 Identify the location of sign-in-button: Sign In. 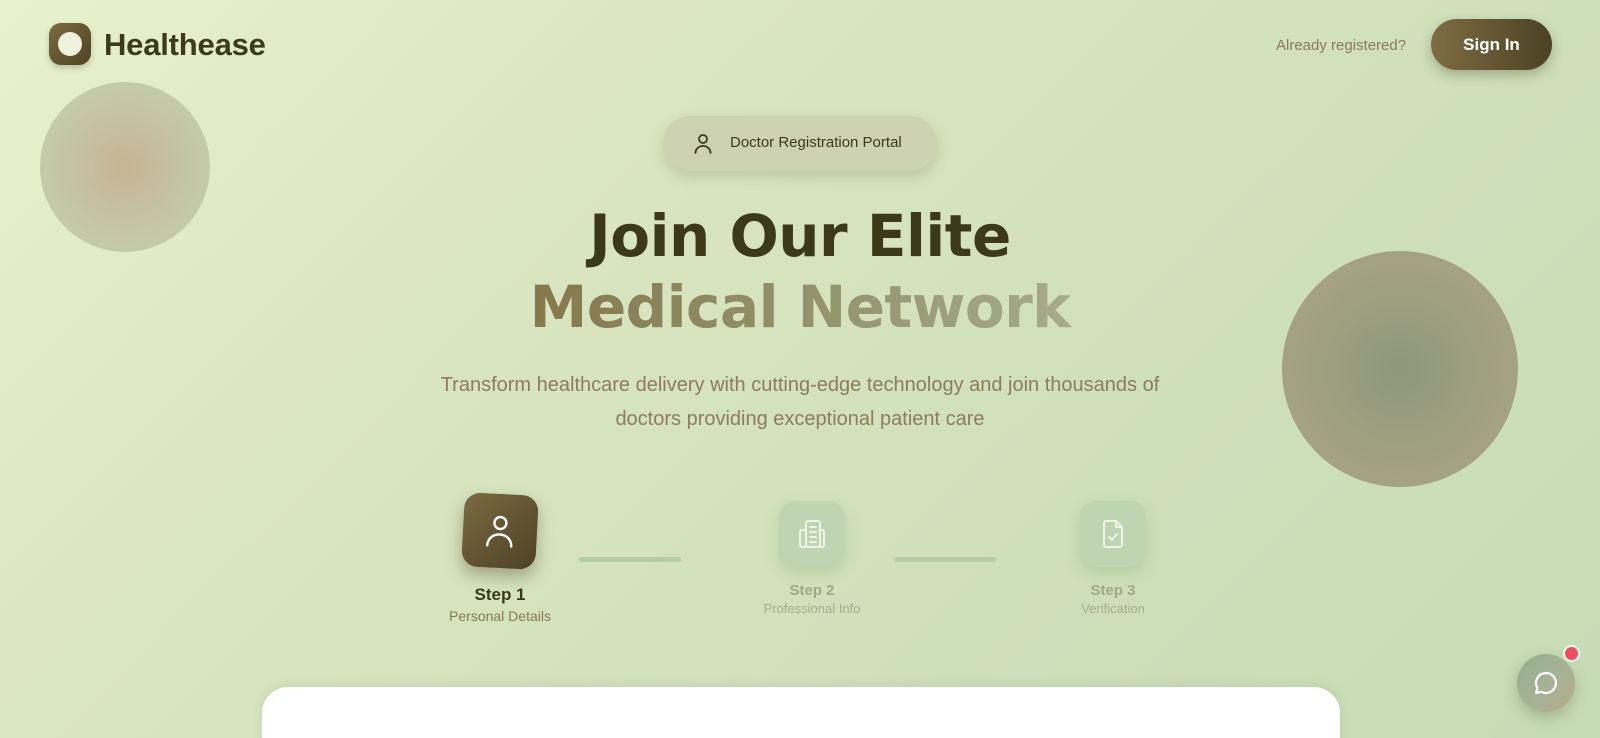
(1491, 44).